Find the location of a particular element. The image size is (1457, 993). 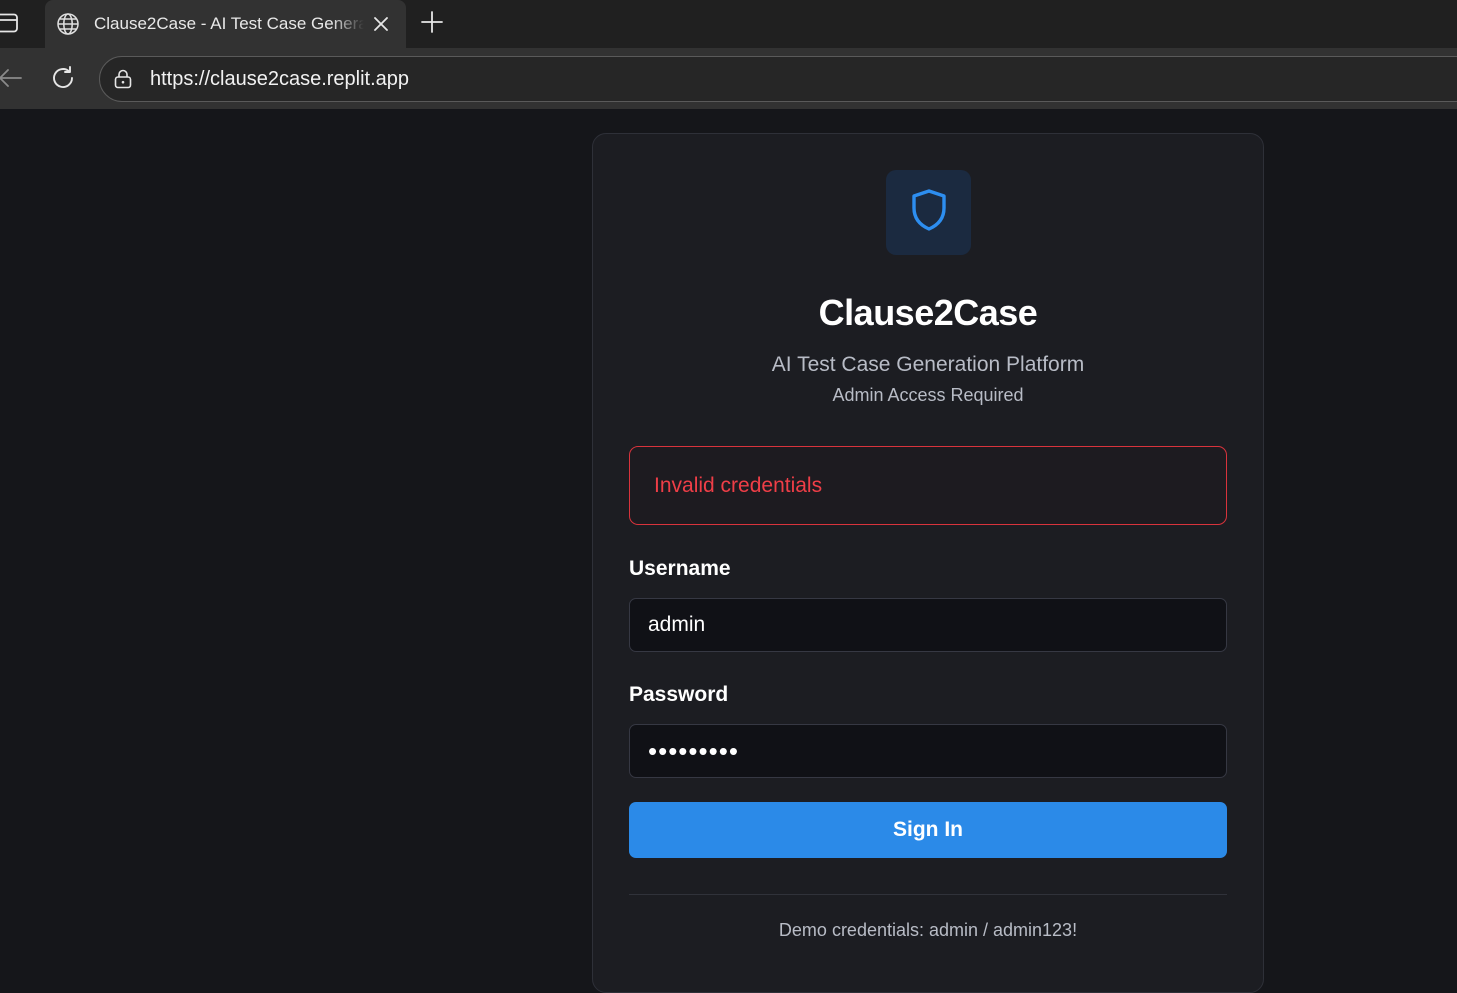

shield-icon is located at coordinates (929, 212).